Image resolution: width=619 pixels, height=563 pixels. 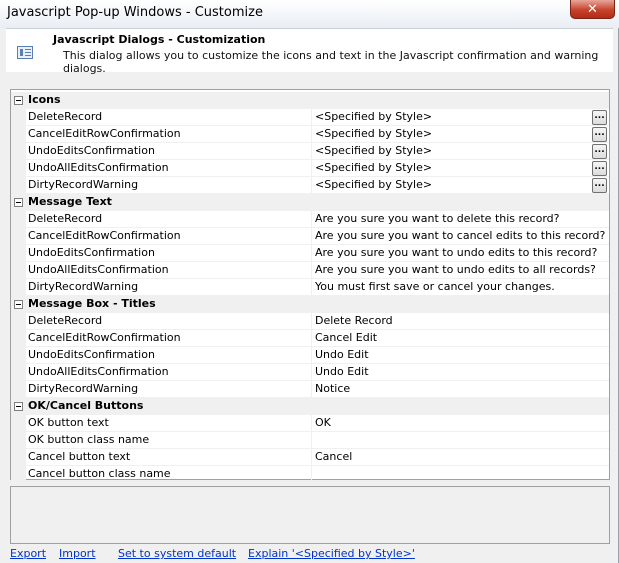 I want to click on property-row: OK button class name, so click(x=310, y=440).